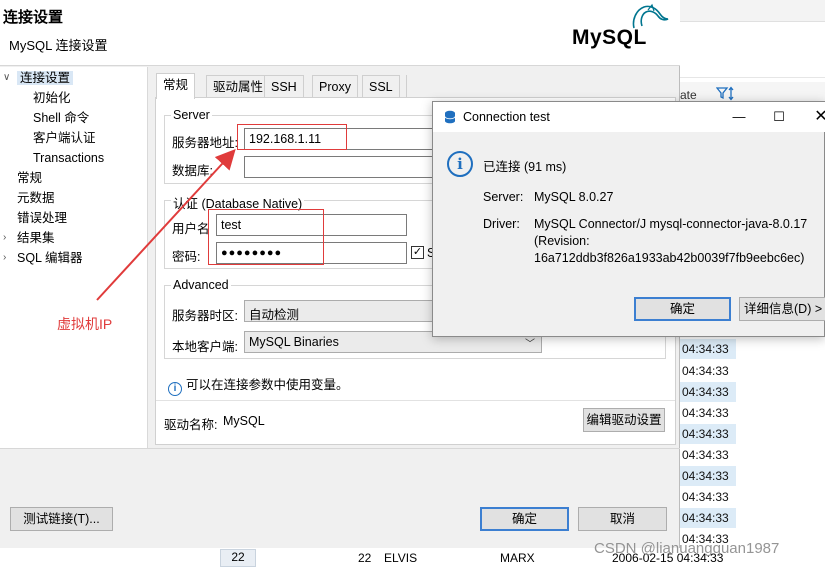 This screenshot has width=825, height=567. I want to click on row-number: 22, so click(238, 558).